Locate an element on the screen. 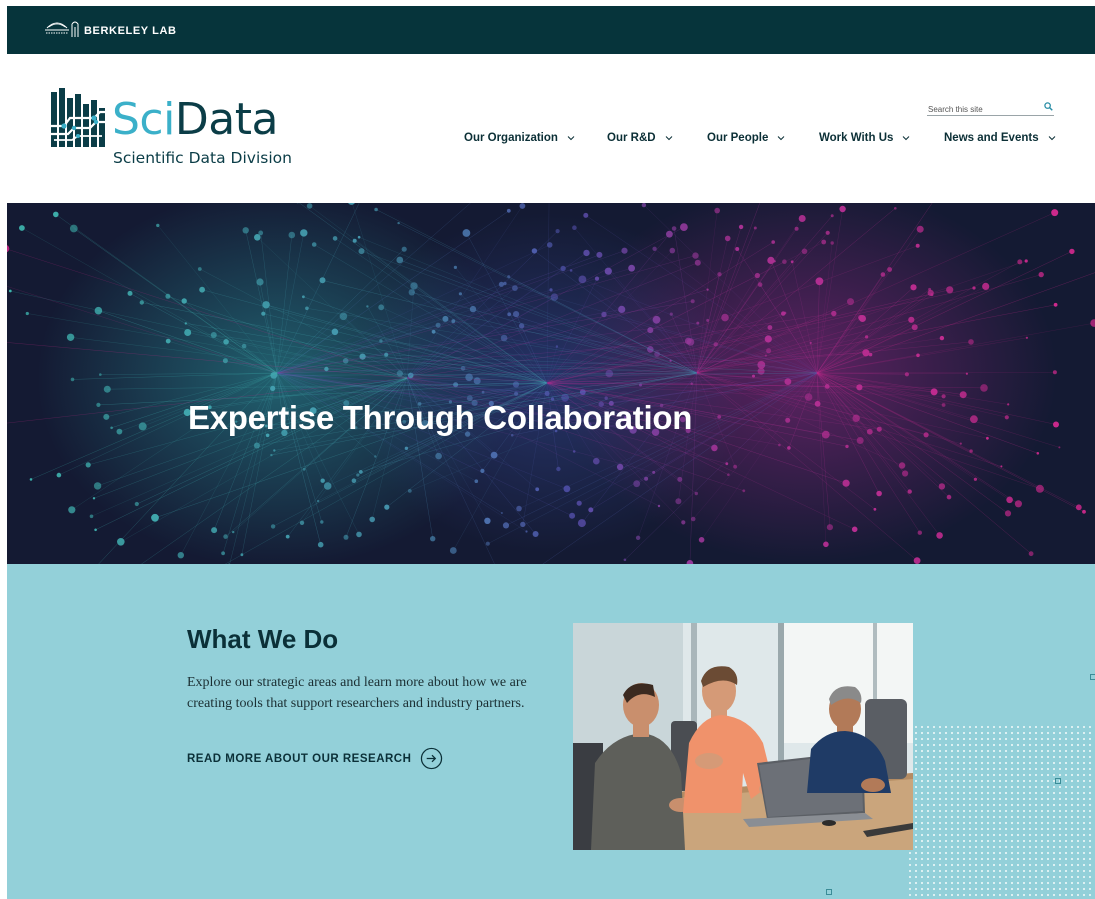  nav-label: Our R&D is located at coordinates (631, 138).